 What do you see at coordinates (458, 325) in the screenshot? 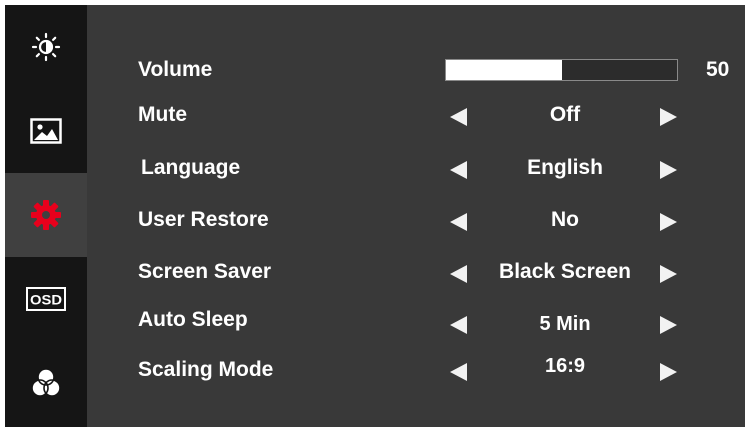
I see `auto-sleep-left-arrow-icon` at bounding box center [458, 325].